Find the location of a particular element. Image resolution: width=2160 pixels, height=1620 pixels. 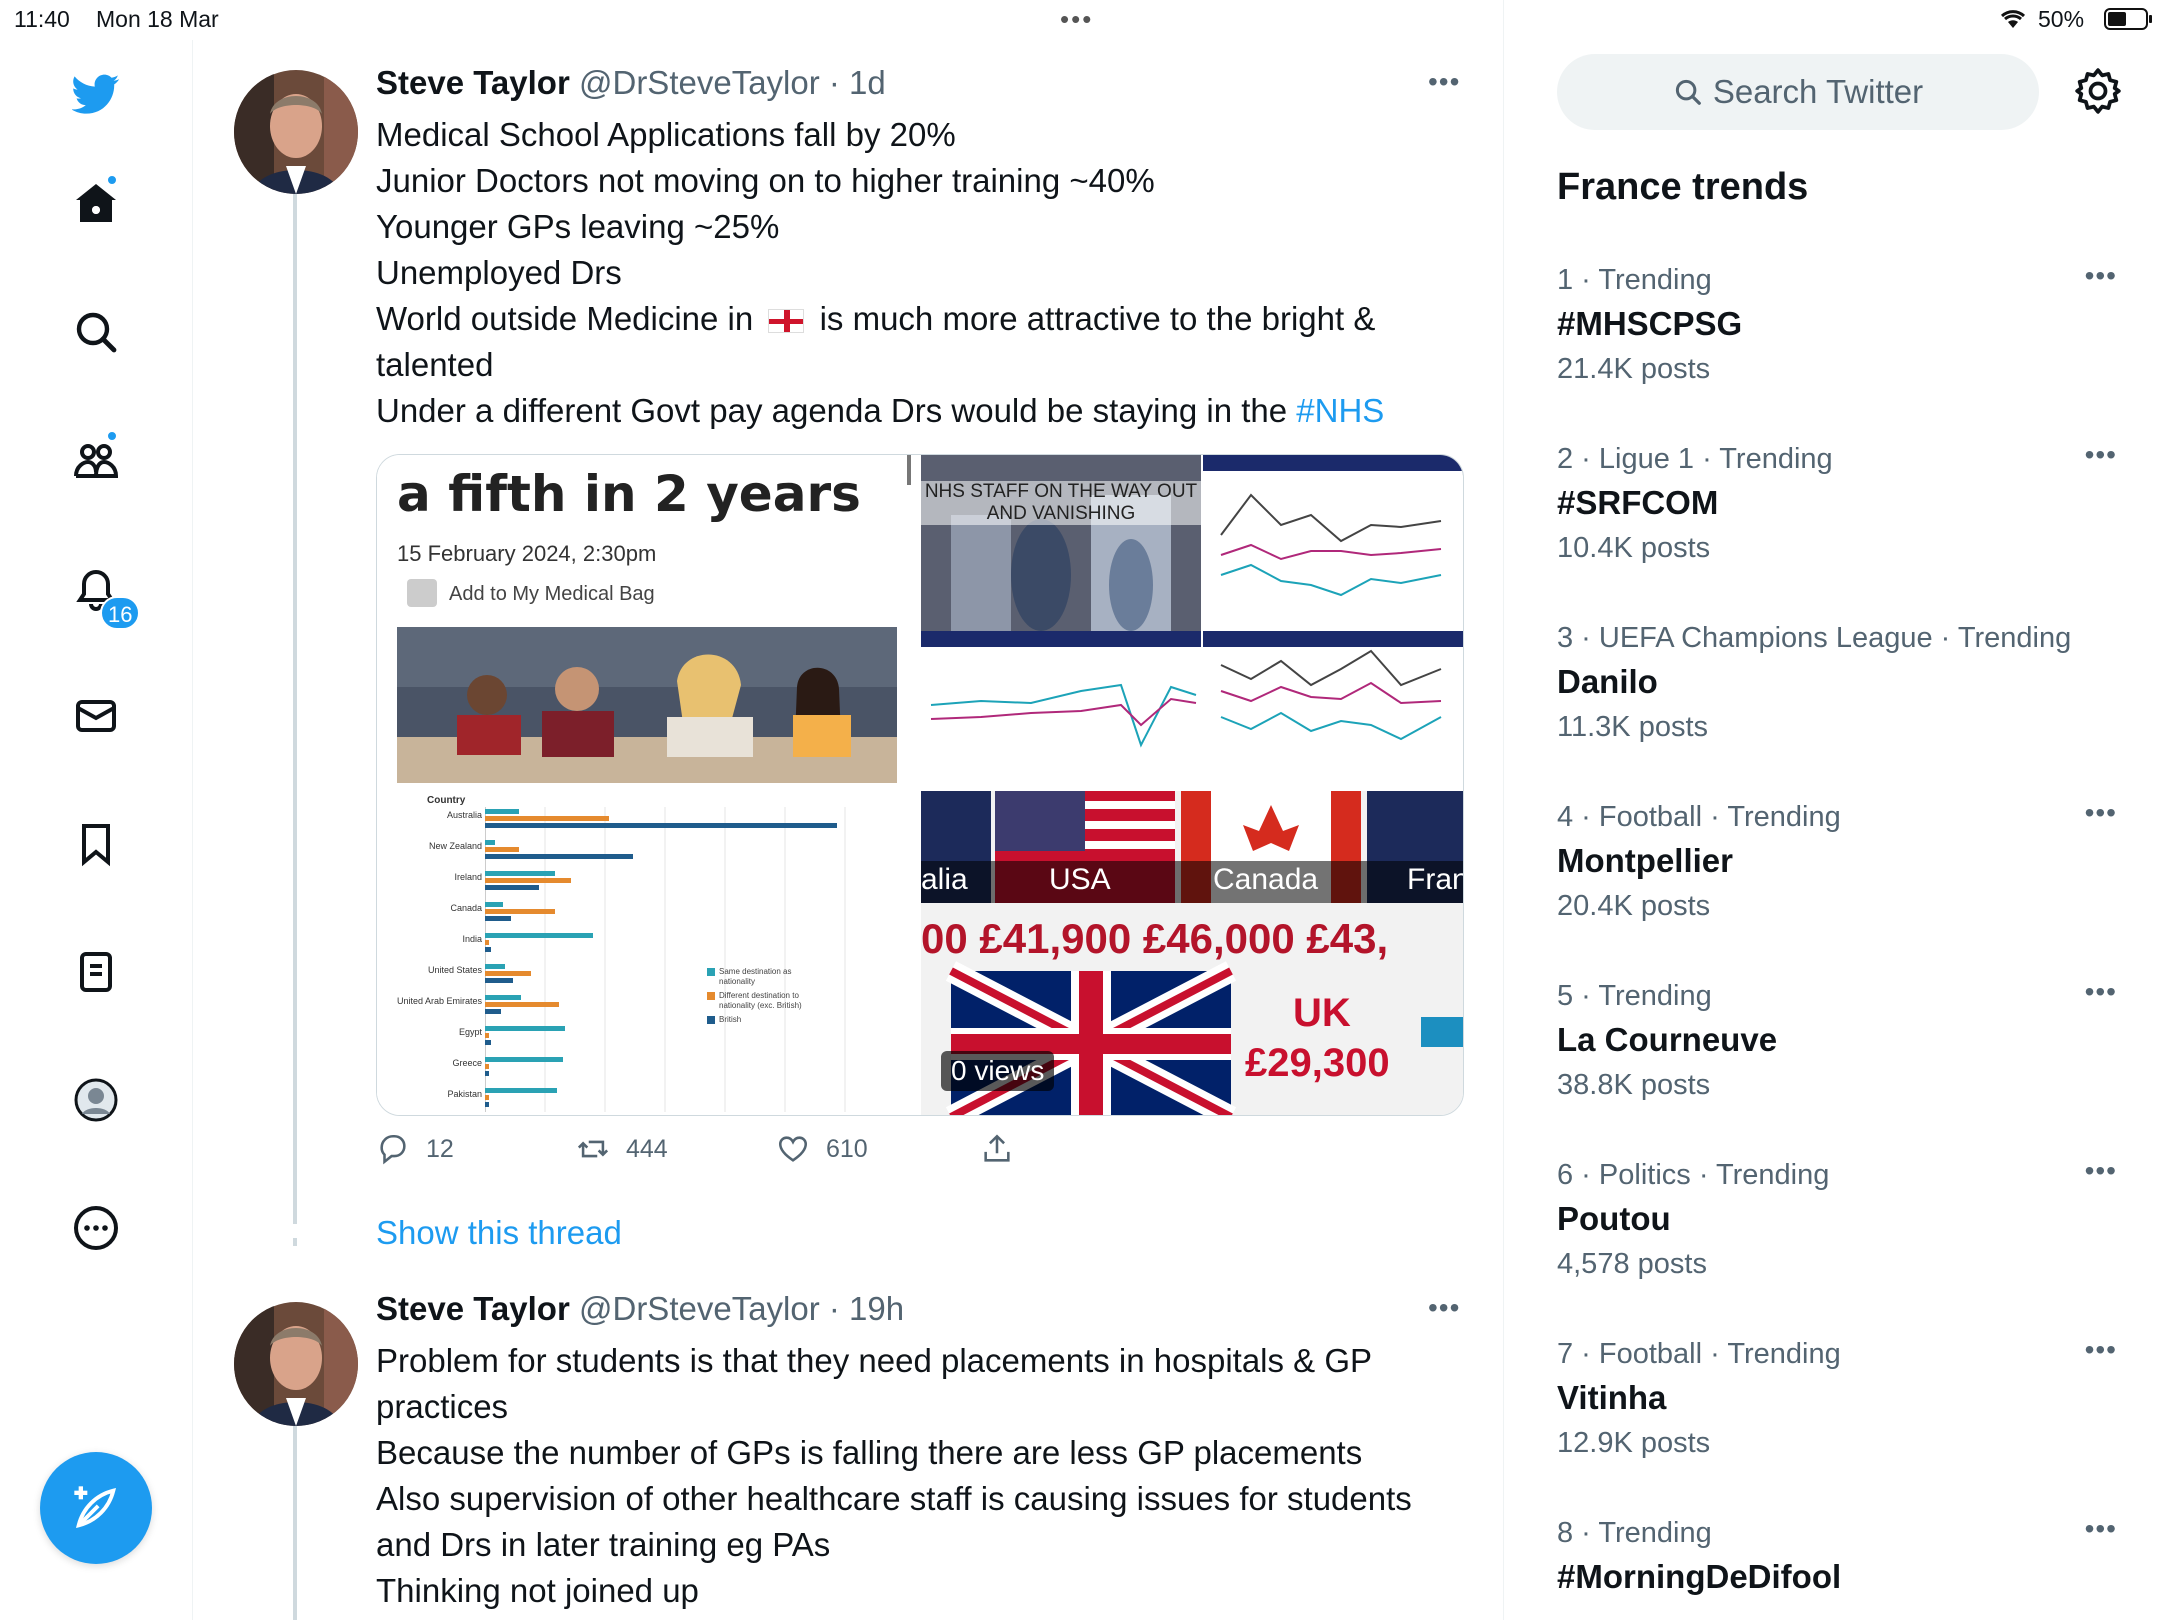

trend-meta: 3 · UEFA Champions League · Trending is located at coordinates (1814, 638).